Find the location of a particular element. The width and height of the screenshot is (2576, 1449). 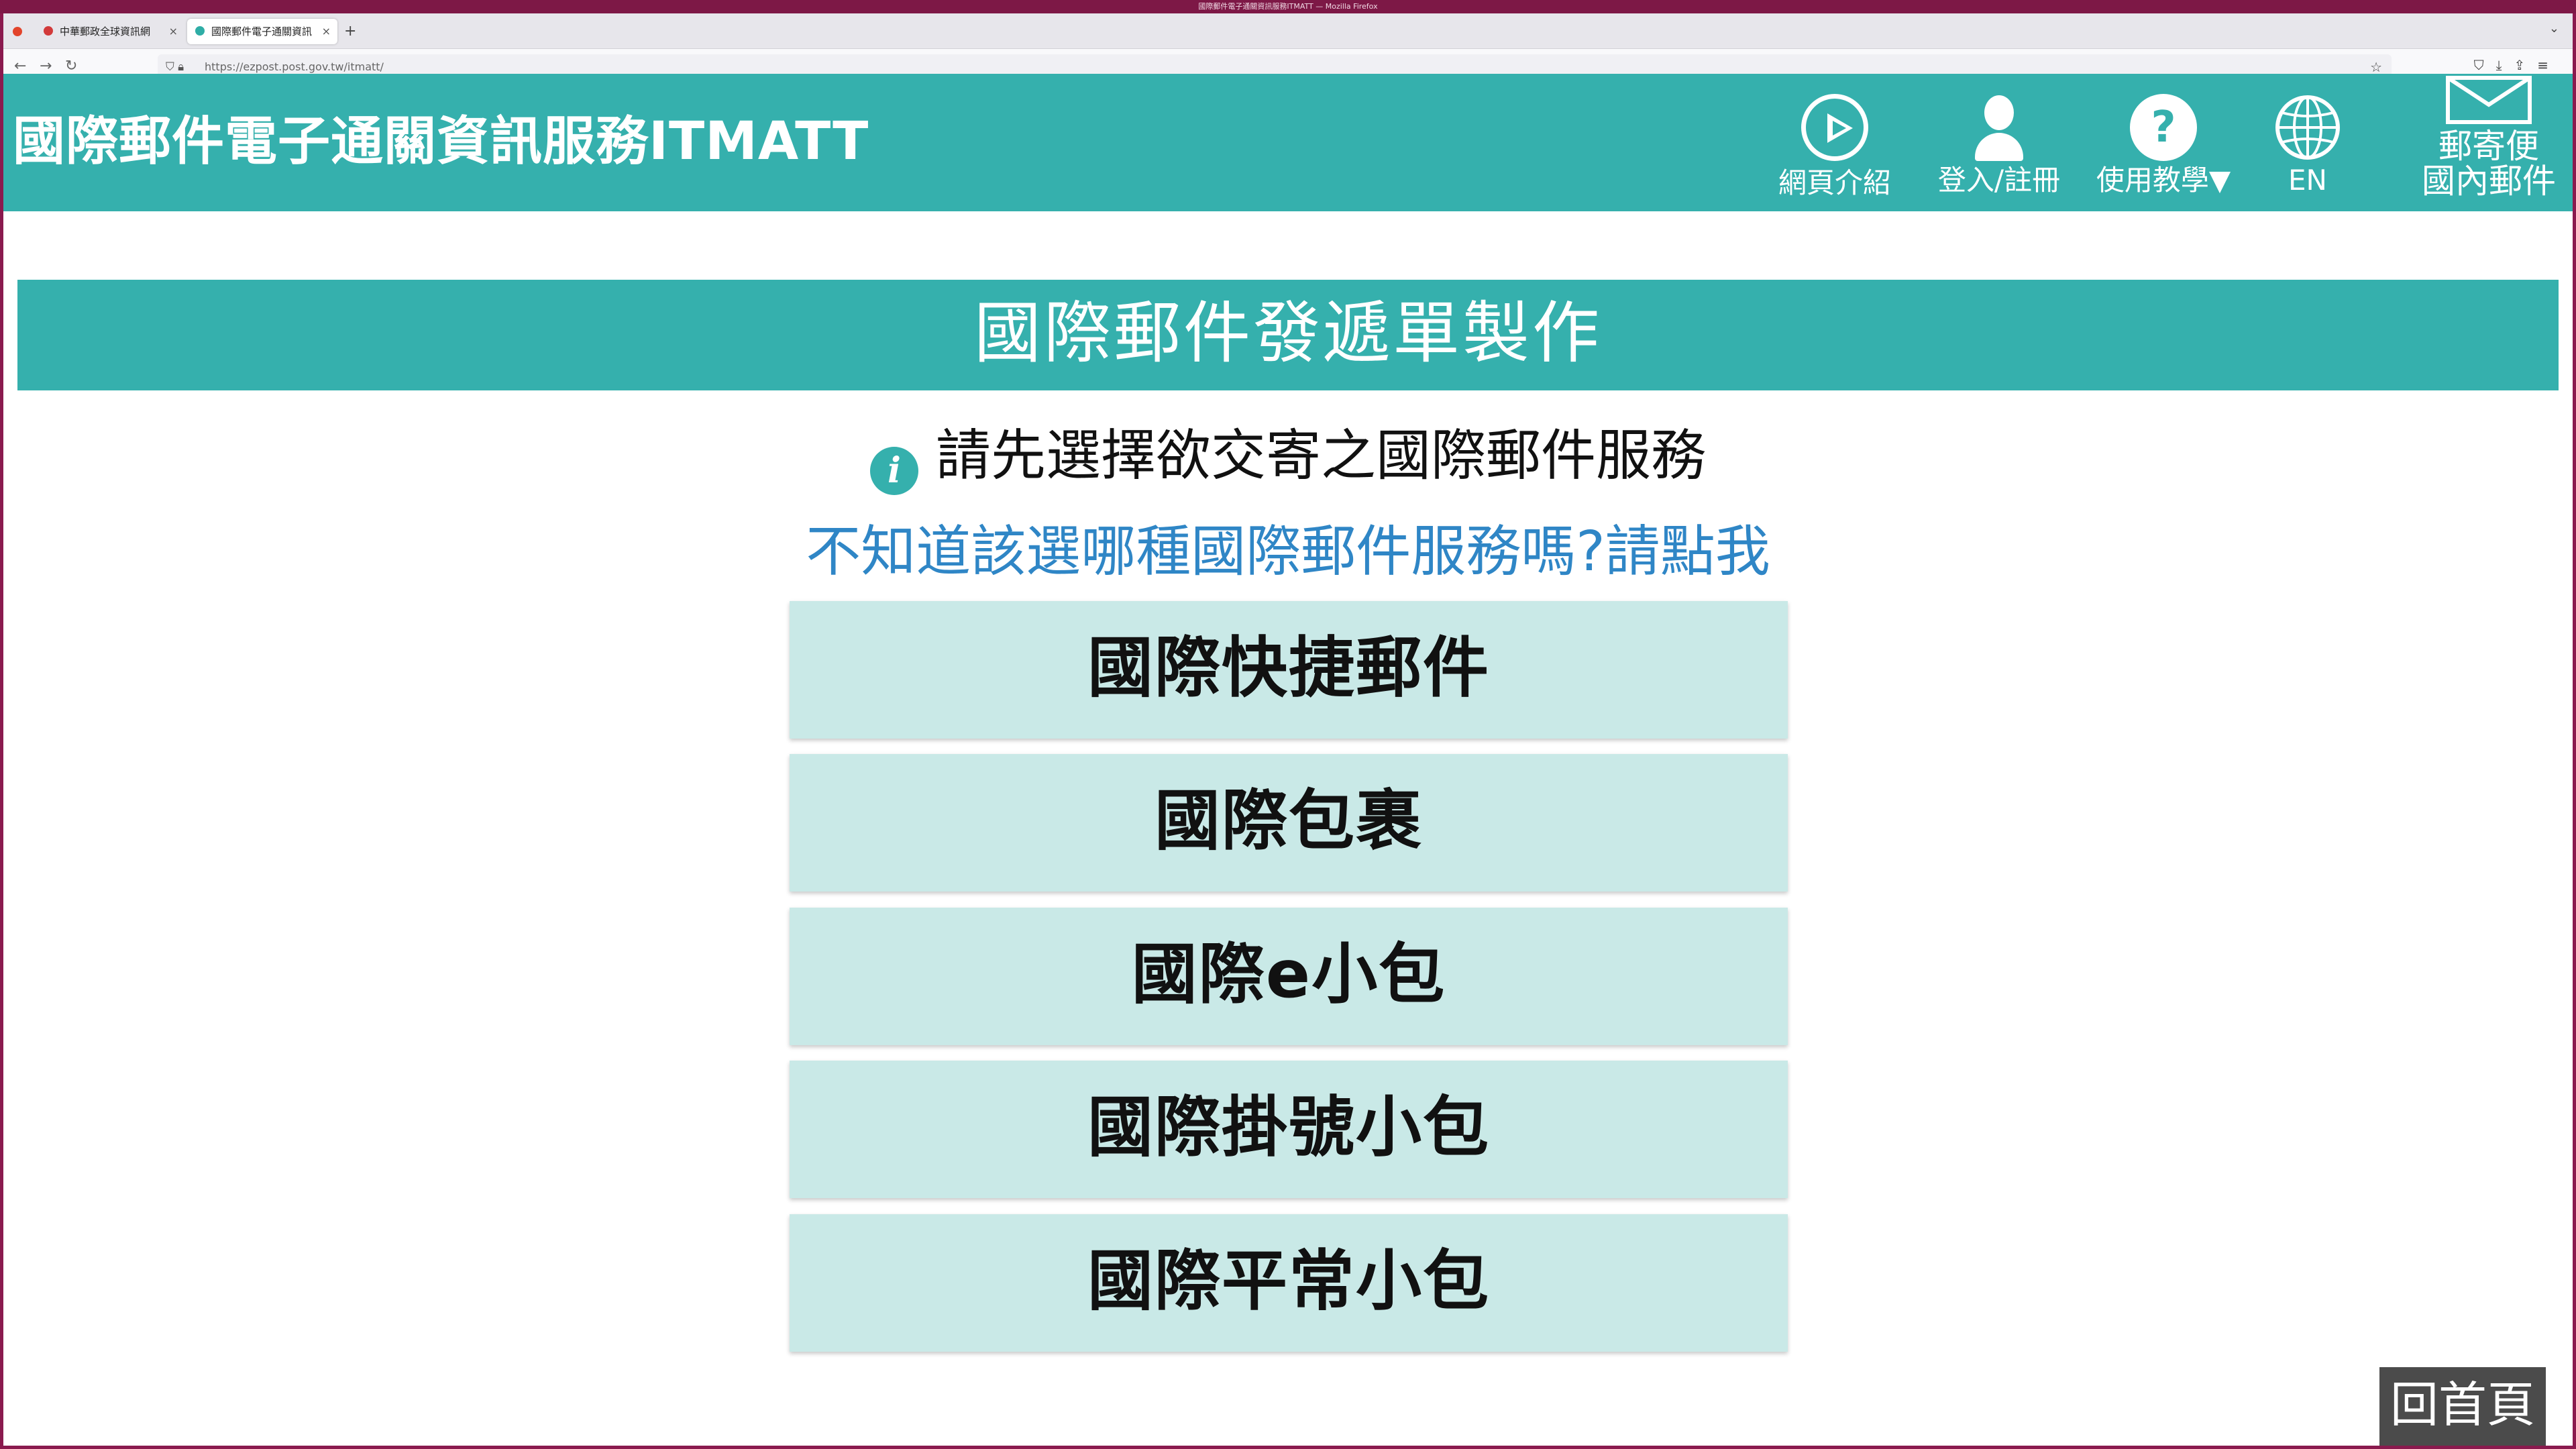

tab-itmatt: 國際郵件電子通關資訊ITMATT × is located at coordinates (262, 41).